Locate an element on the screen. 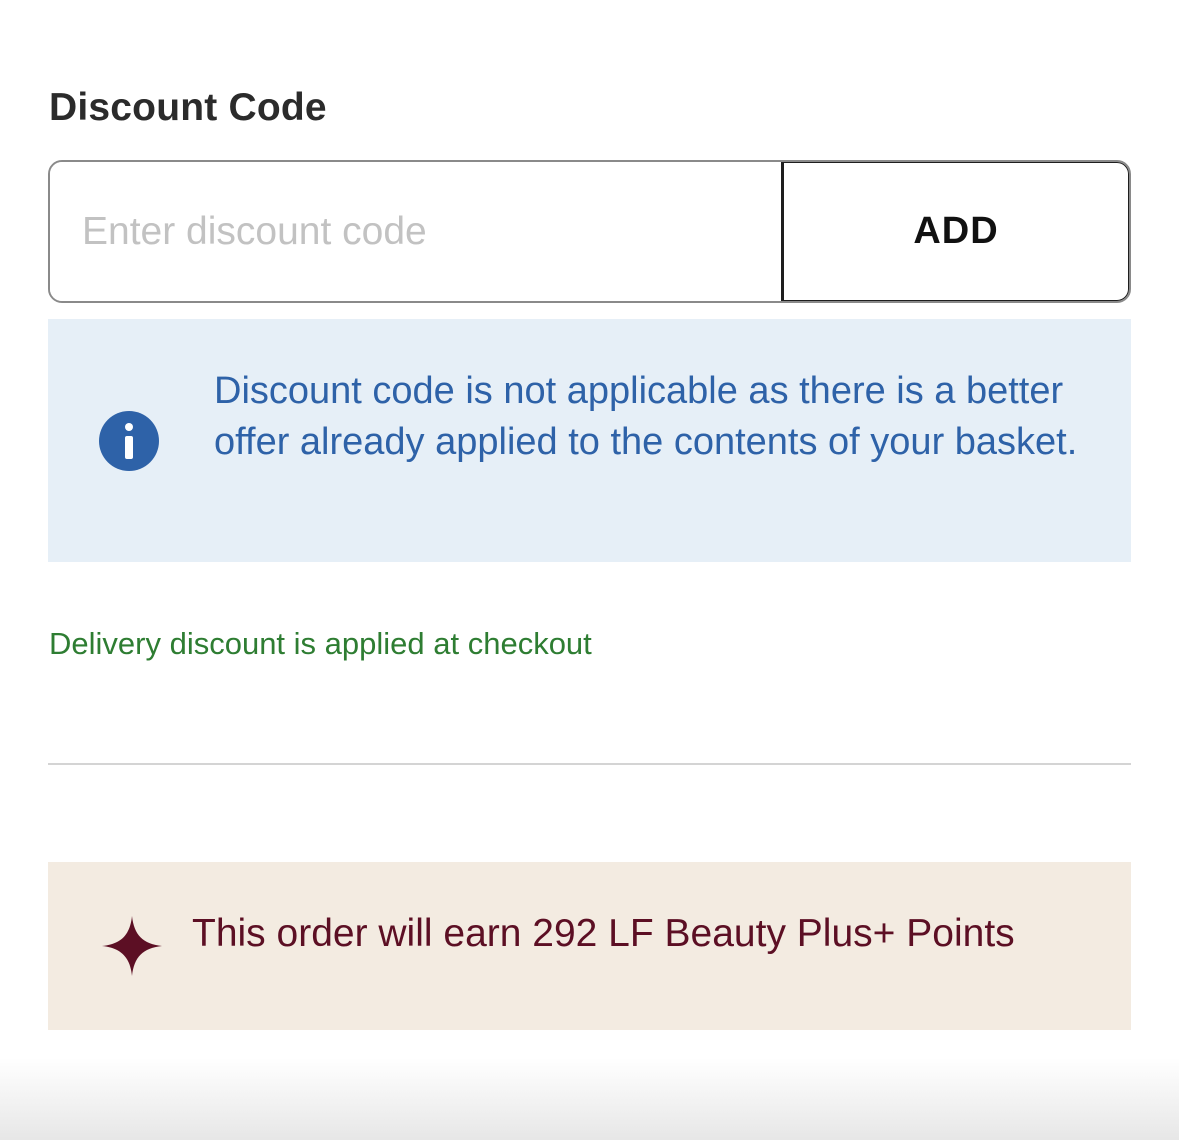 This screenshot has width=1179, height=1140. bottom-fade-shadow is located at coordinates (589, 1099).